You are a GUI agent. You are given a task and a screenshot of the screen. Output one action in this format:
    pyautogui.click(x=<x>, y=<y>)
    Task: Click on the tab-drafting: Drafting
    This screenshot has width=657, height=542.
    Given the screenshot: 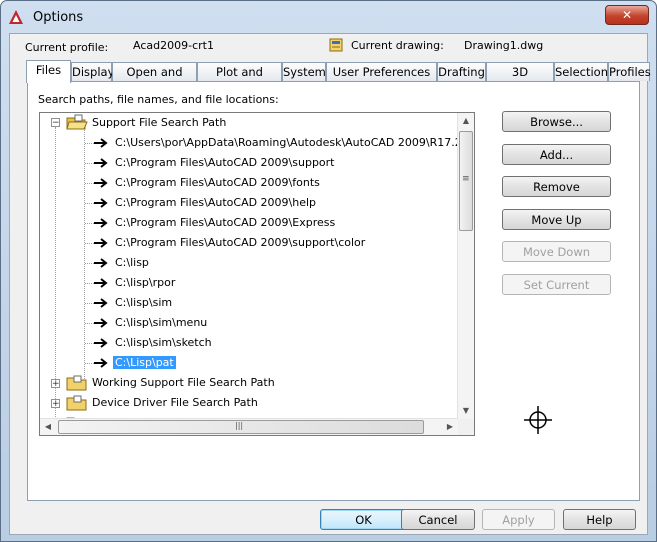 What is the action you would take?
    pyautogui.click(x=461, y=71)
    